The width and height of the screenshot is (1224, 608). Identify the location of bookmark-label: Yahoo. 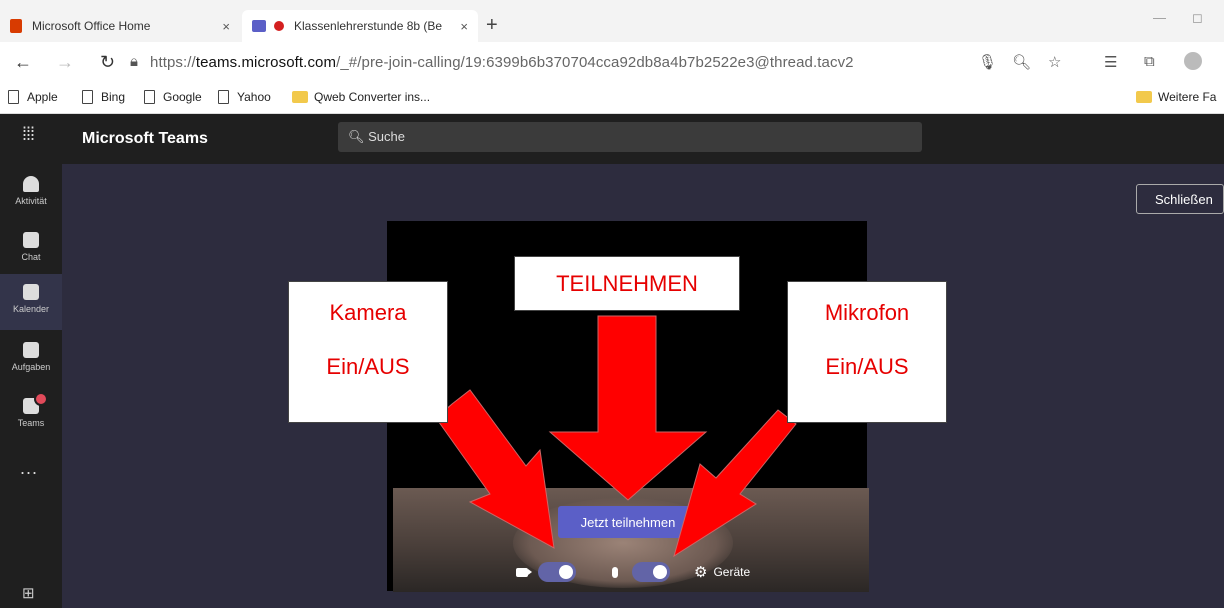
(254, 97).